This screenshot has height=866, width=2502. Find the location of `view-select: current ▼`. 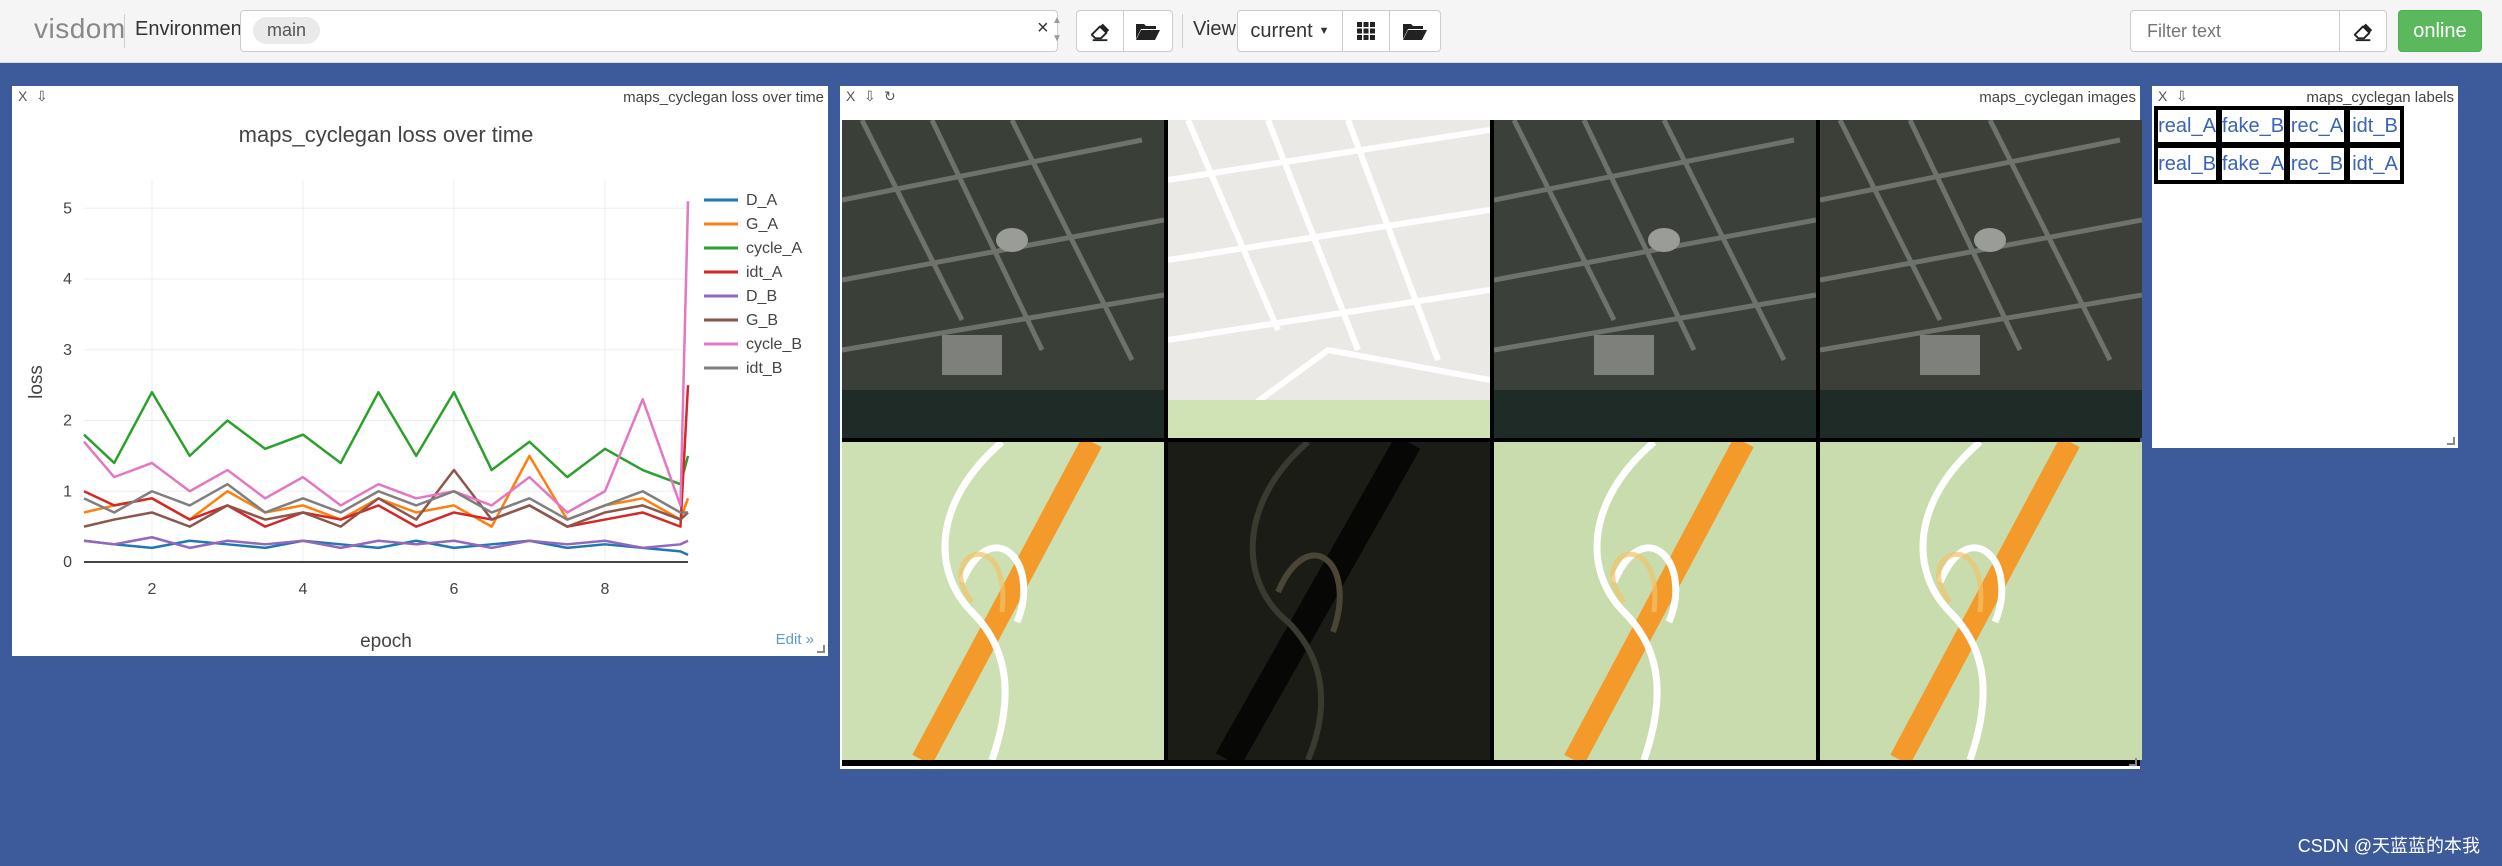

view-select: current ▼ is located at coordinates (1290, 31).